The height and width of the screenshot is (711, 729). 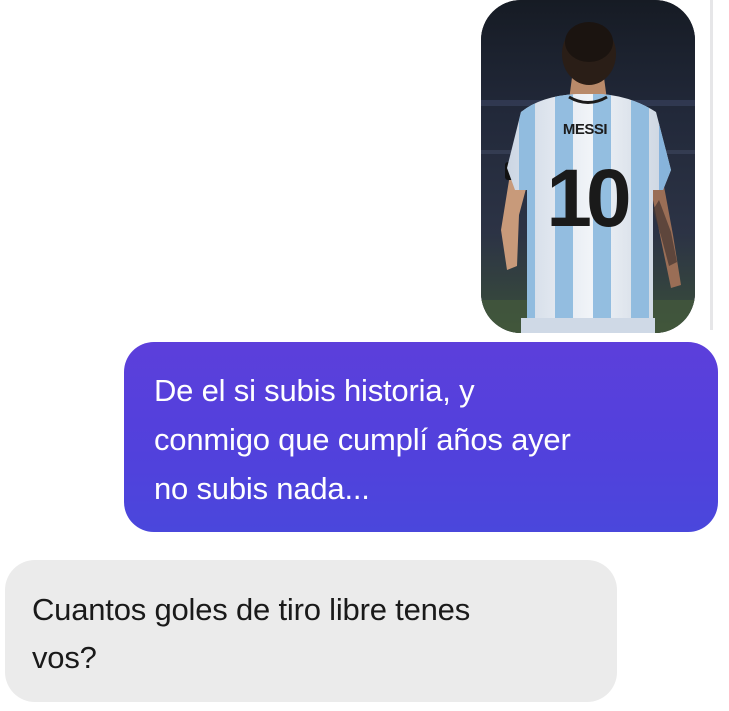 What do you see at coordinates (585, 129) in the screenshot?
I see `jersey-name: MESSI` at bounding box center [585, 129].